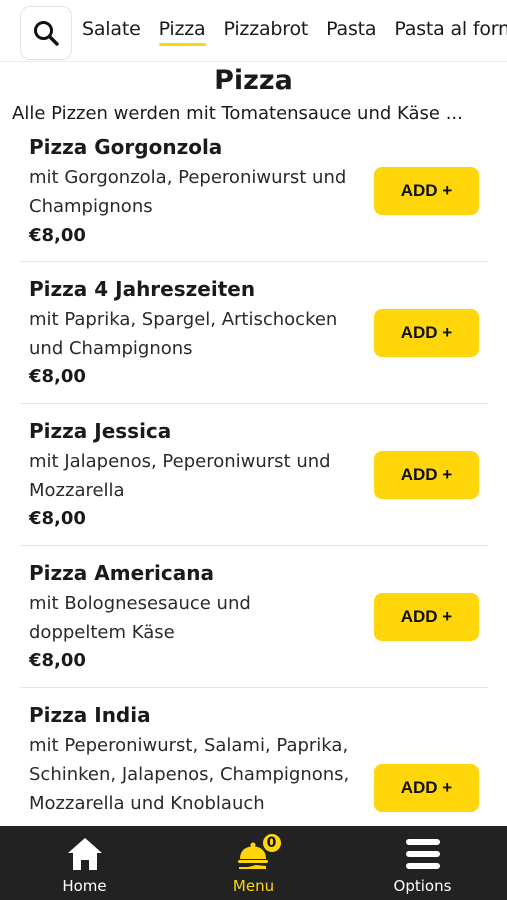 The width and height of the screenshot is (507, 900). I want to click on section-title: Pizza, so click(253, 80).